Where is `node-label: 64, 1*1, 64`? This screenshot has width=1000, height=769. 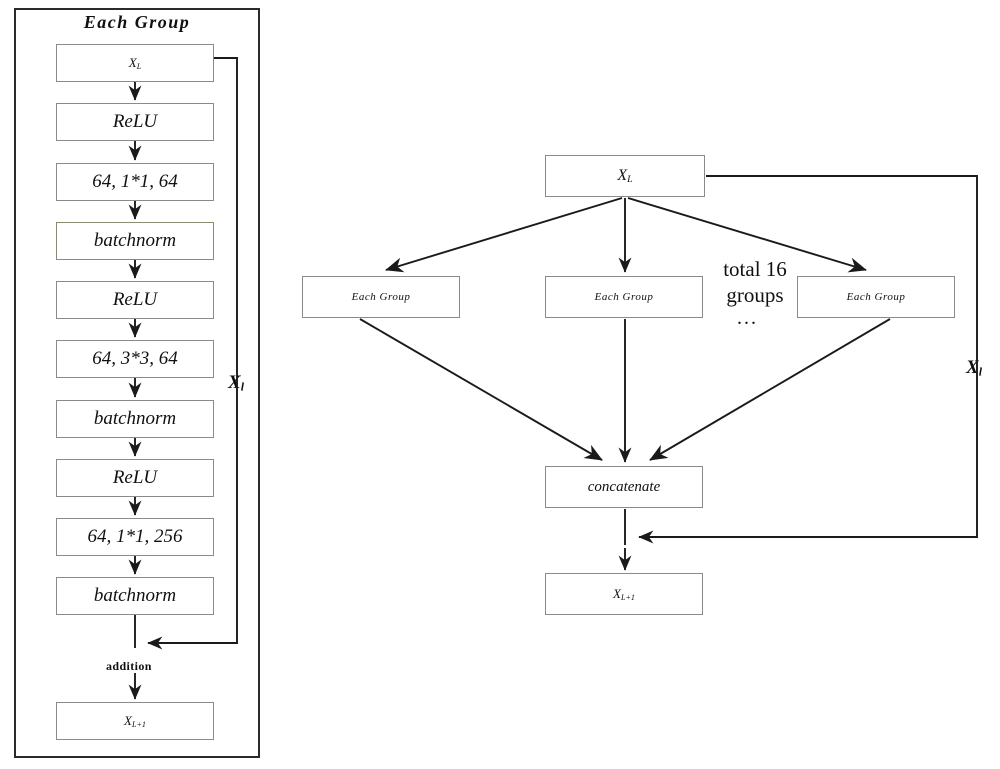
node-label: 64, 1*1, 64 is located at coordinates (135, 181).